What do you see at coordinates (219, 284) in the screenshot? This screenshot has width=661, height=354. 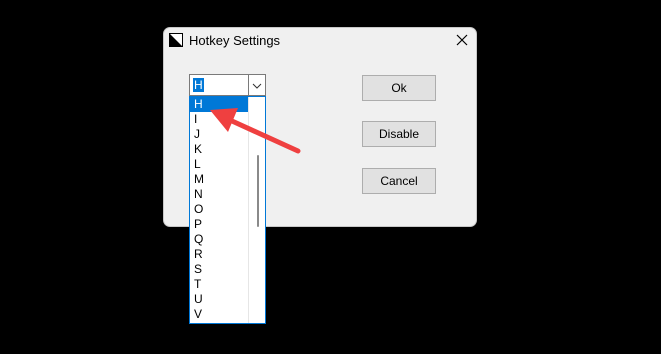 I see `list-item-t: T` at bounding box center [219, 284].